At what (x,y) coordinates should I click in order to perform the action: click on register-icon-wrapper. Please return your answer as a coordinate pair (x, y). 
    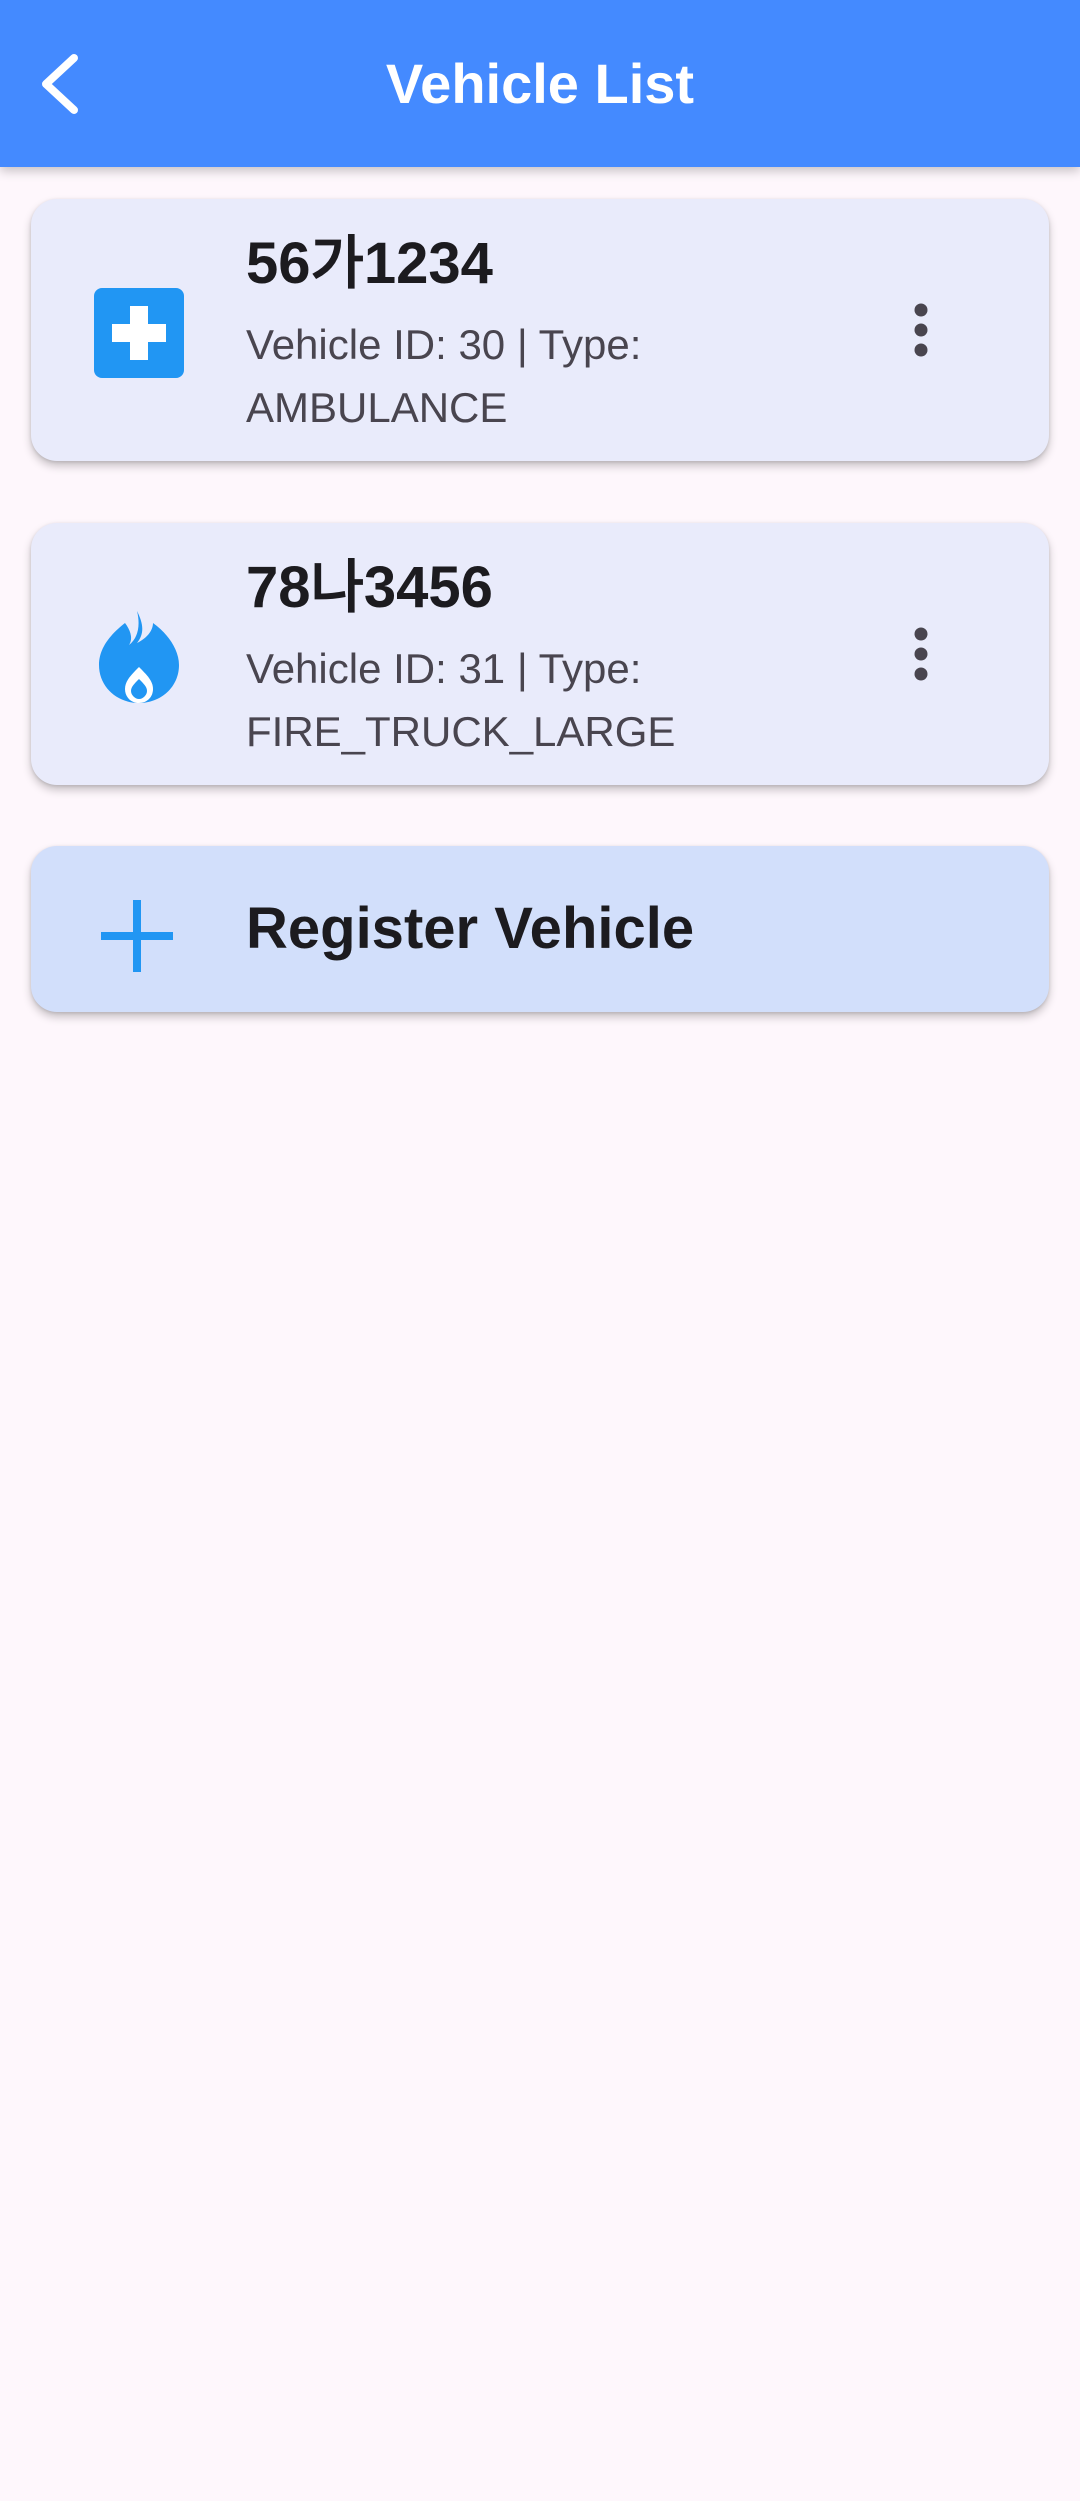
    Looking at the image, I should click on (137, 936).